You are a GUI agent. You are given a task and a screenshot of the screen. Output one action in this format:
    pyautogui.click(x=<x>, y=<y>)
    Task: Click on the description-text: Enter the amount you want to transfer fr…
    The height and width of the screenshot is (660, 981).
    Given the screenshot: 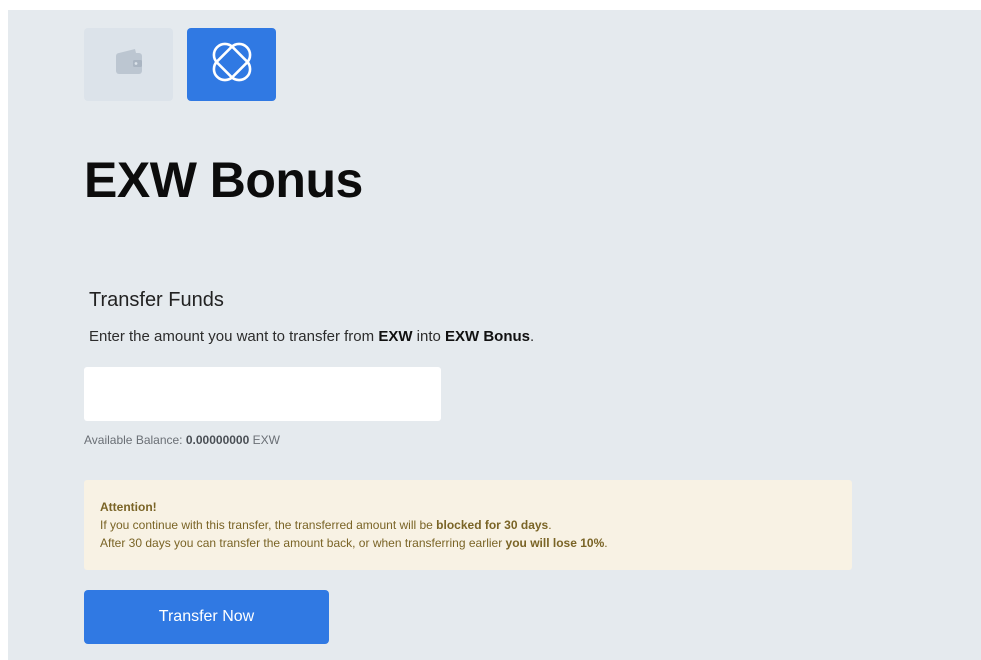 What is the action you would take?
    pyautogui.click(x=234, y=336)
    